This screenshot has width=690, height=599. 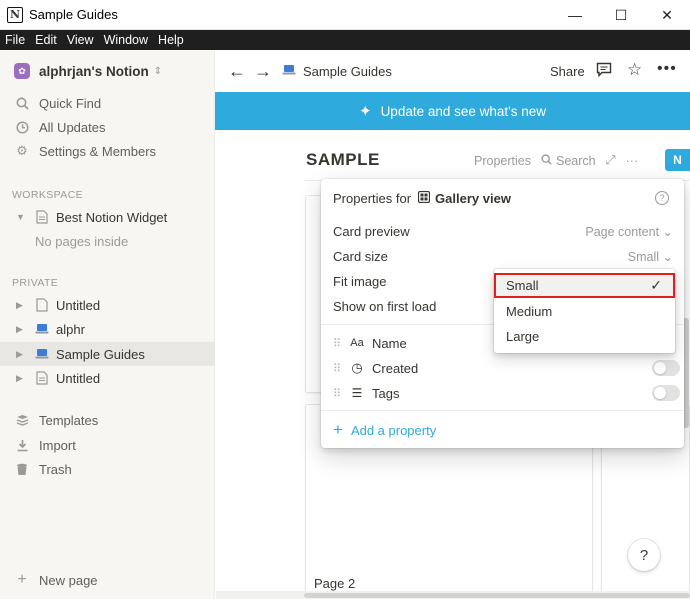 What do you see at coordinates (15, 14) in the screenshot?
I see `notion-app-icon: N` at bounding box center [15, 14].